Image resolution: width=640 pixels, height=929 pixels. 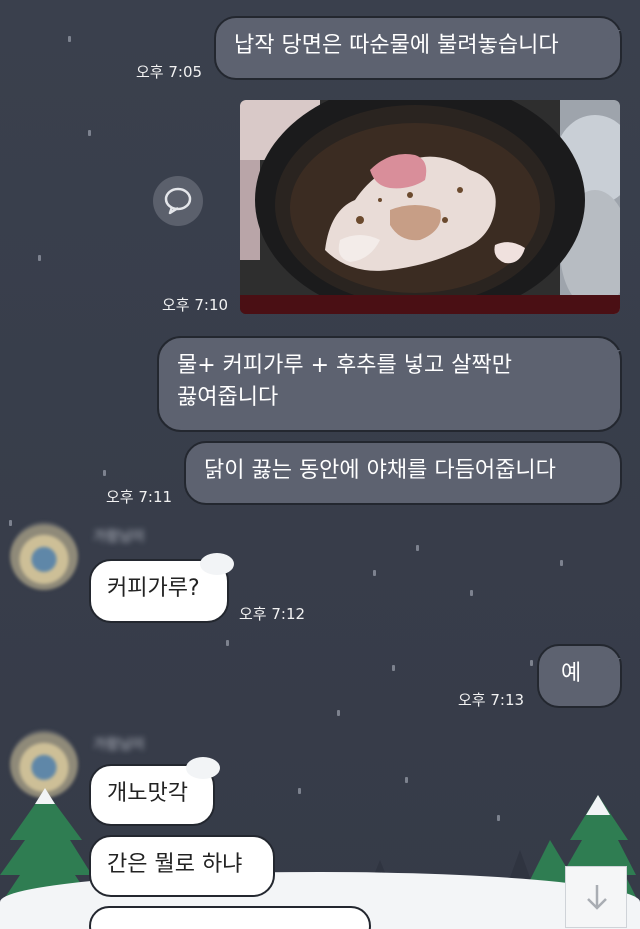 What do you see at coordinates (228, 397) in the screenshot?
I see `message-text-line: 끓여줍니다` at bounding box center [228, 397].